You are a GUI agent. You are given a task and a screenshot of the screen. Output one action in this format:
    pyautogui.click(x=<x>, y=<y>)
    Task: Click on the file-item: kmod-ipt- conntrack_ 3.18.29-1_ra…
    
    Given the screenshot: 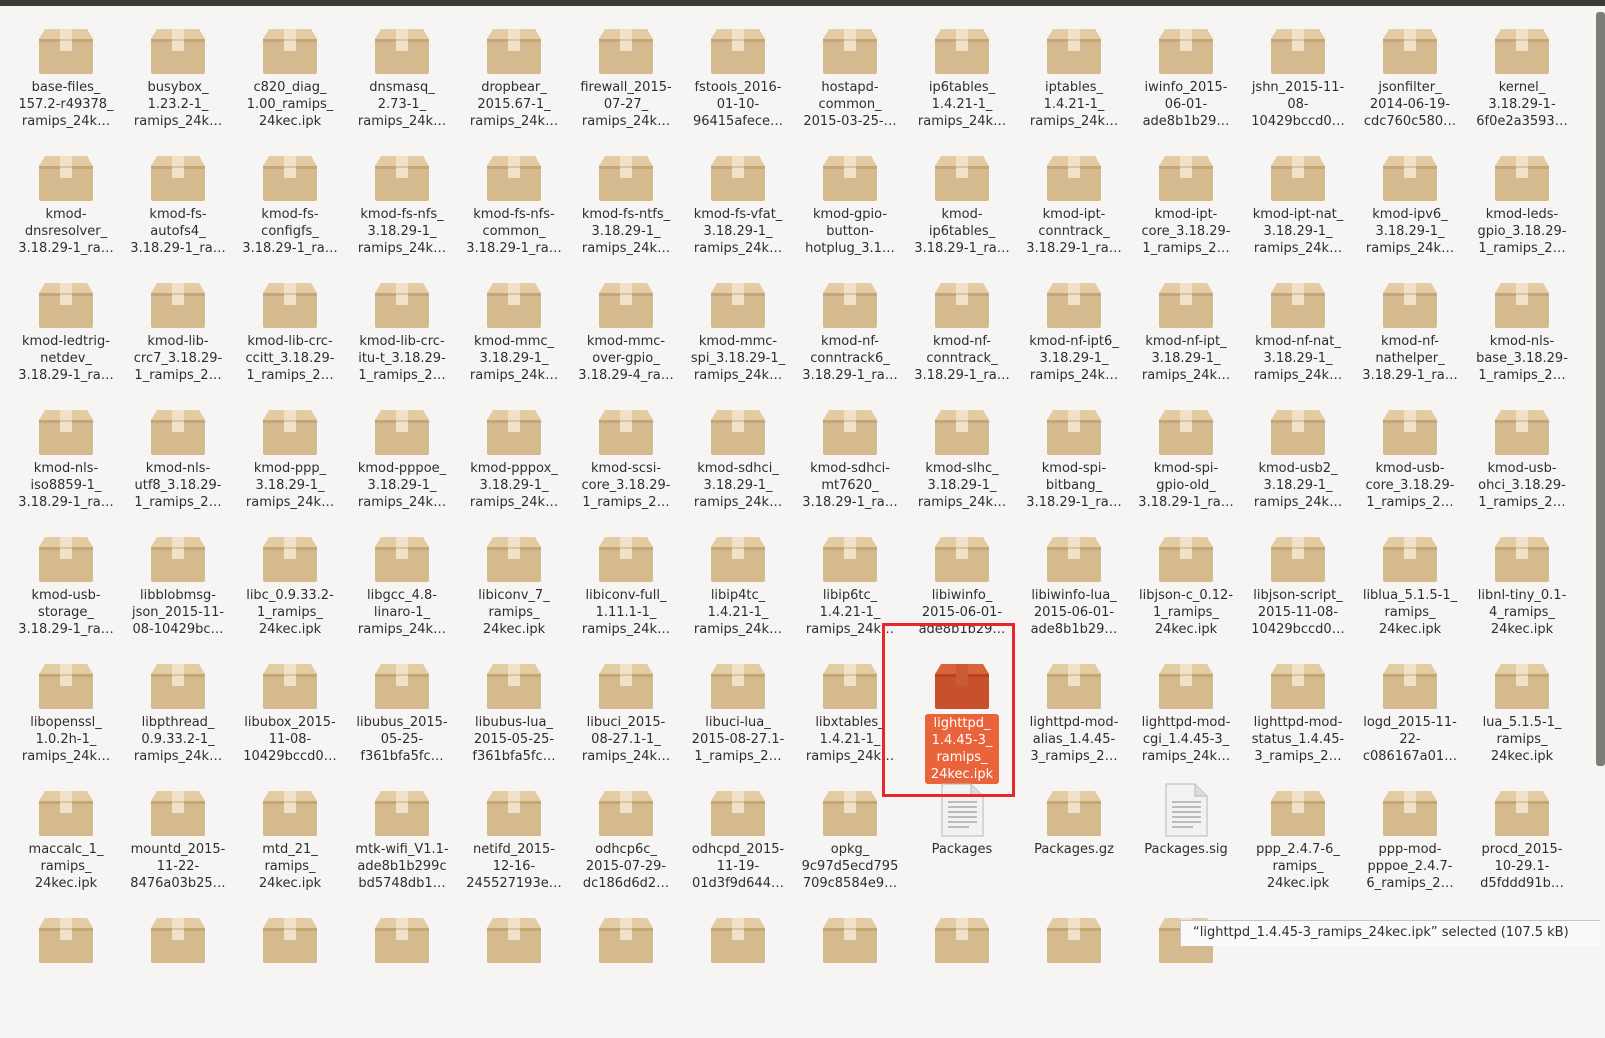 What is the action you would take?
    pyautogui.click(x=1074, y=212)
    